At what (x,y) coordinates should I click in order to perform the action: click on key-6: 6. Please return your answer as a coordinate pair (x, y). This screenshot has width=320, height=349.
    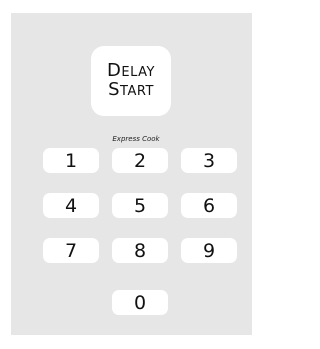
    Looking at the image, I should click on (209, 205).